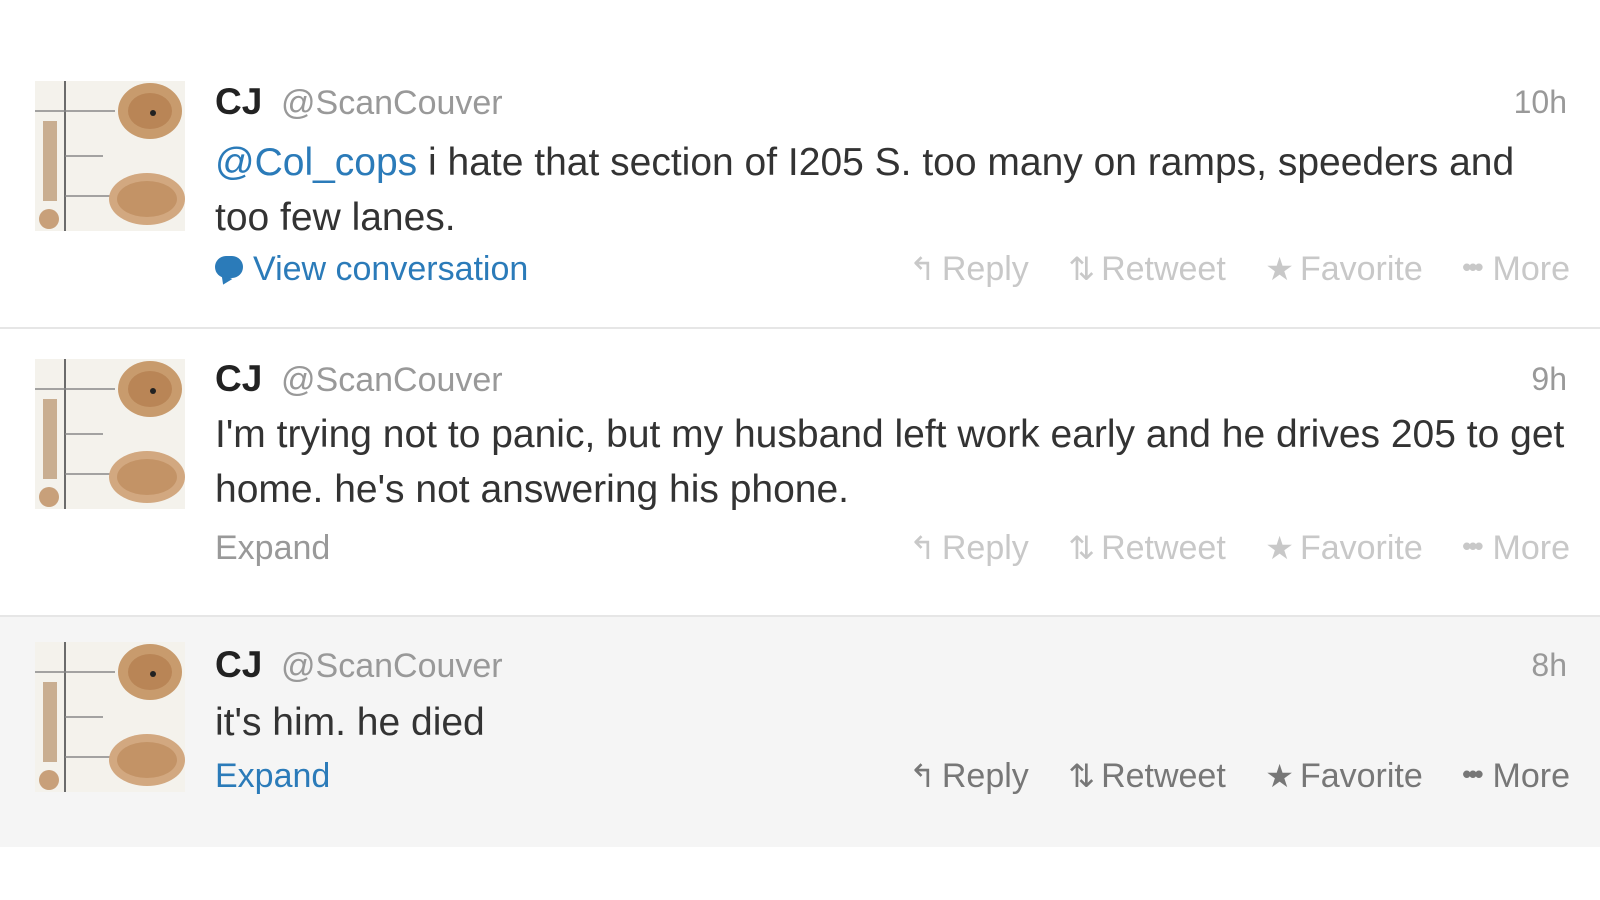 The width and height of the screenshot is (1600, 900). Describe the element at coordinates (907, 102) in the screenshot. I see `tweet-header: CJ @ScanCouver 10h` at that location.